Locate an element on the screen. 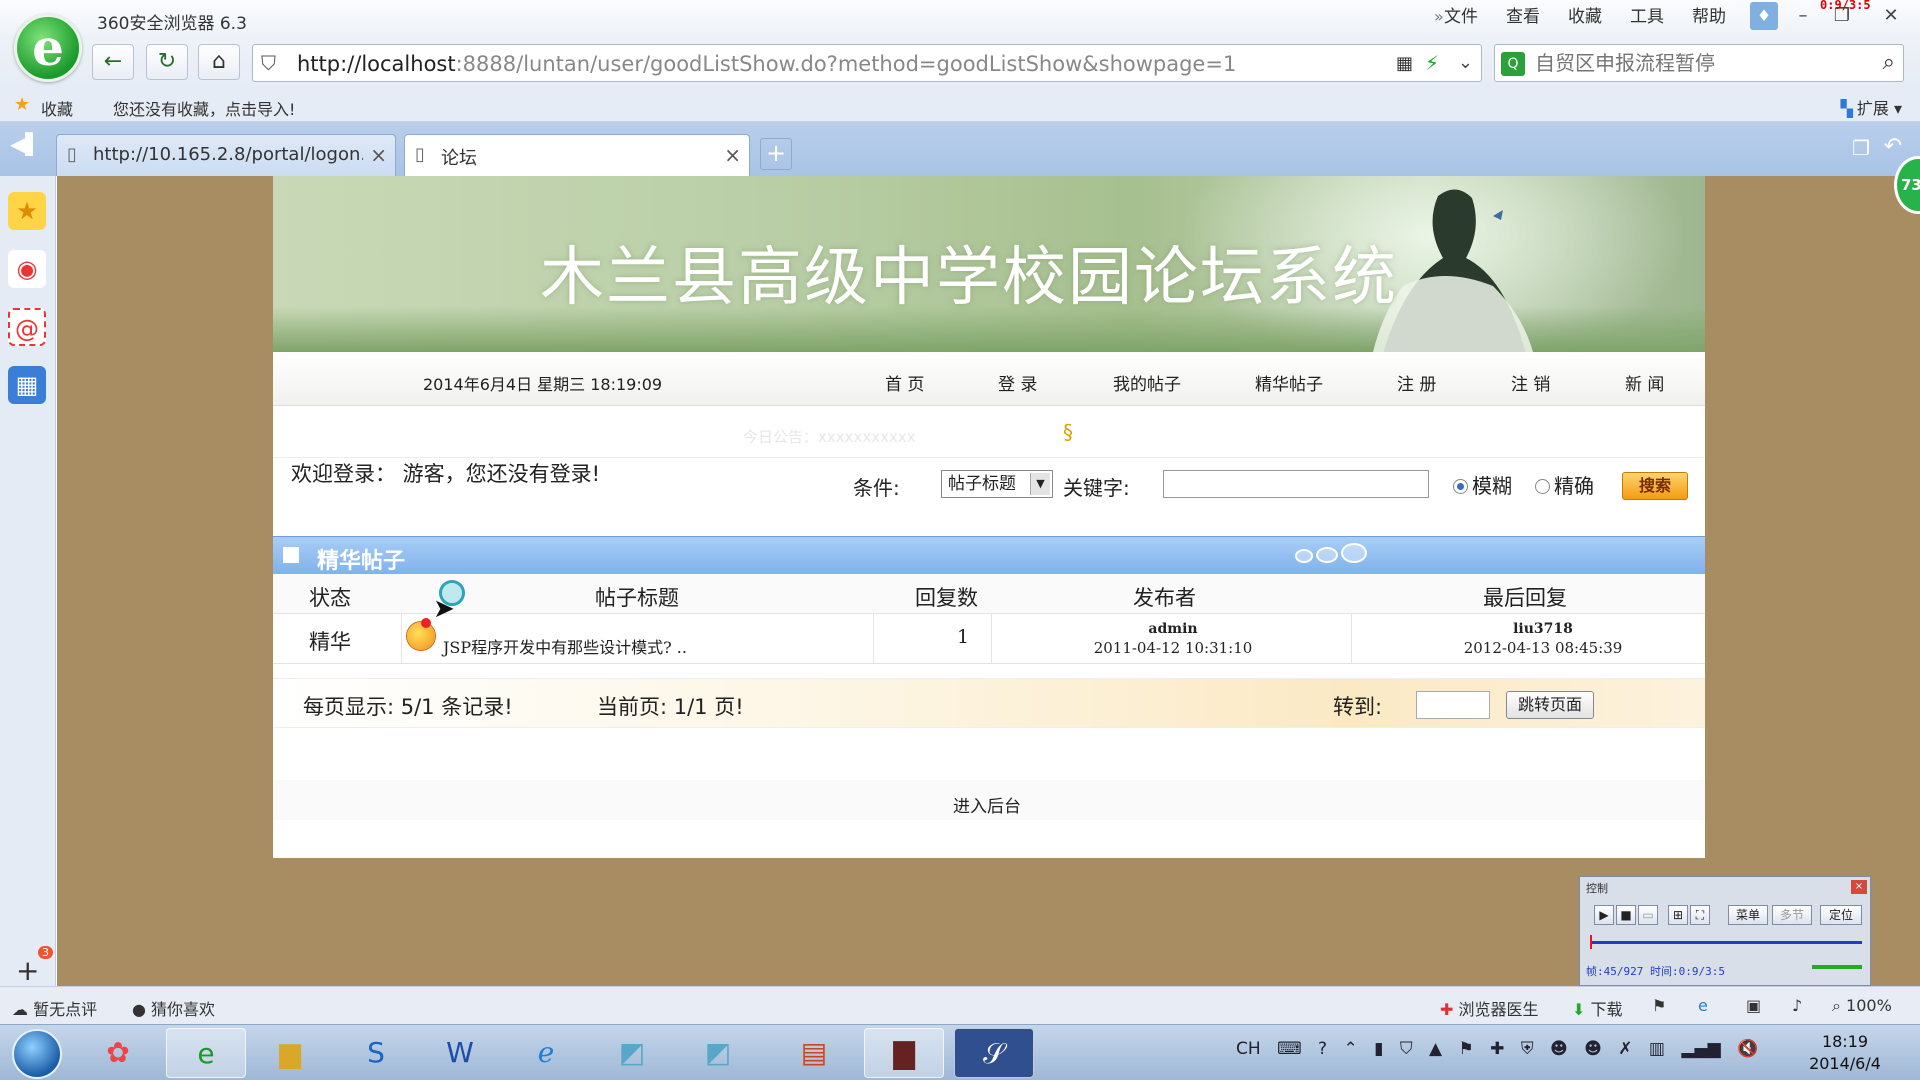  keyboard-icon: ⌨ is located at coordinates (1289, 1049).